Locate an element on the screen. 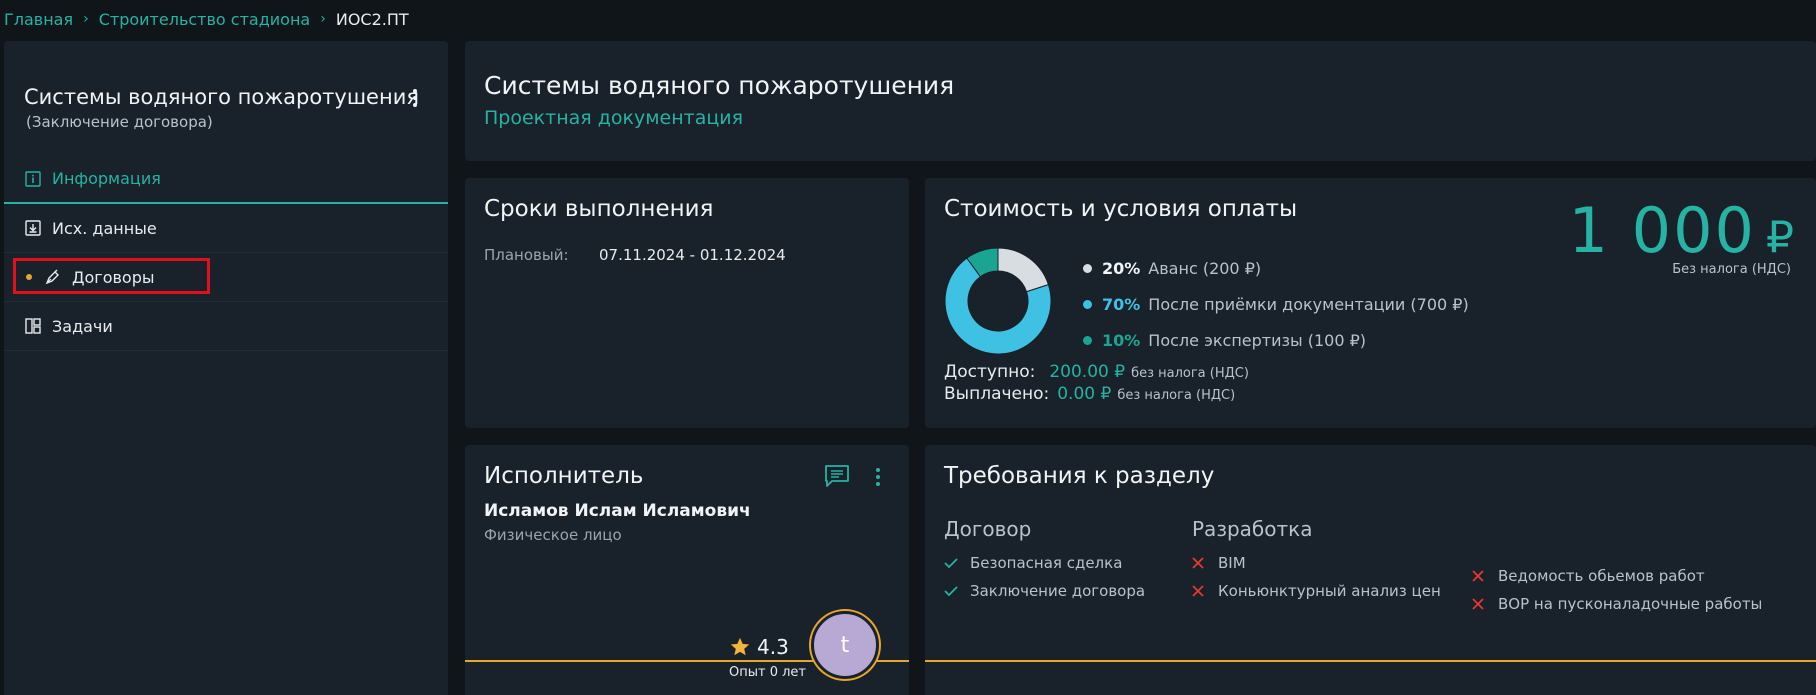  executor-name: Исламов Ислам Исламович is located at coordinates (617, 511).